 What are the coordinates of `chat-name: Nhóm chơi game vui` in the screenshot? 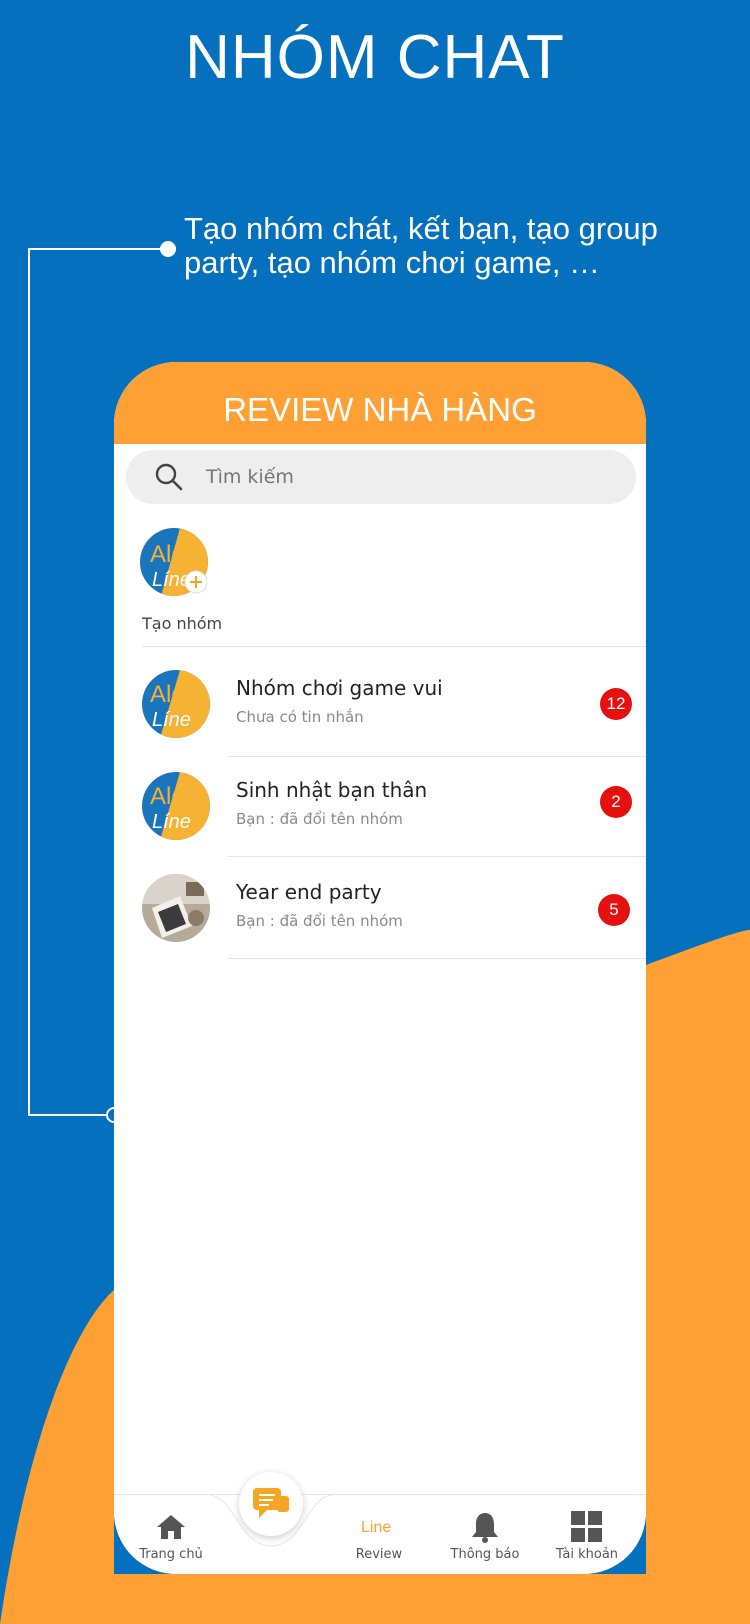 It's located at (339, 688).